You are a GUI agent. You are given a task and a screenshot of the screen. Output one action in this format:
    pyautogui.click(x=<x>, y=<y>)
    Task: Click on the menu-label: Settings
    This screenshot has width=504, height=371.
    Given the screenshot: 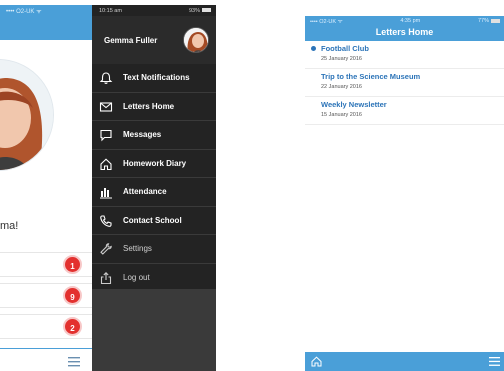 What is the action you would take?
    pyautogui.click(x=137, y=248)
    